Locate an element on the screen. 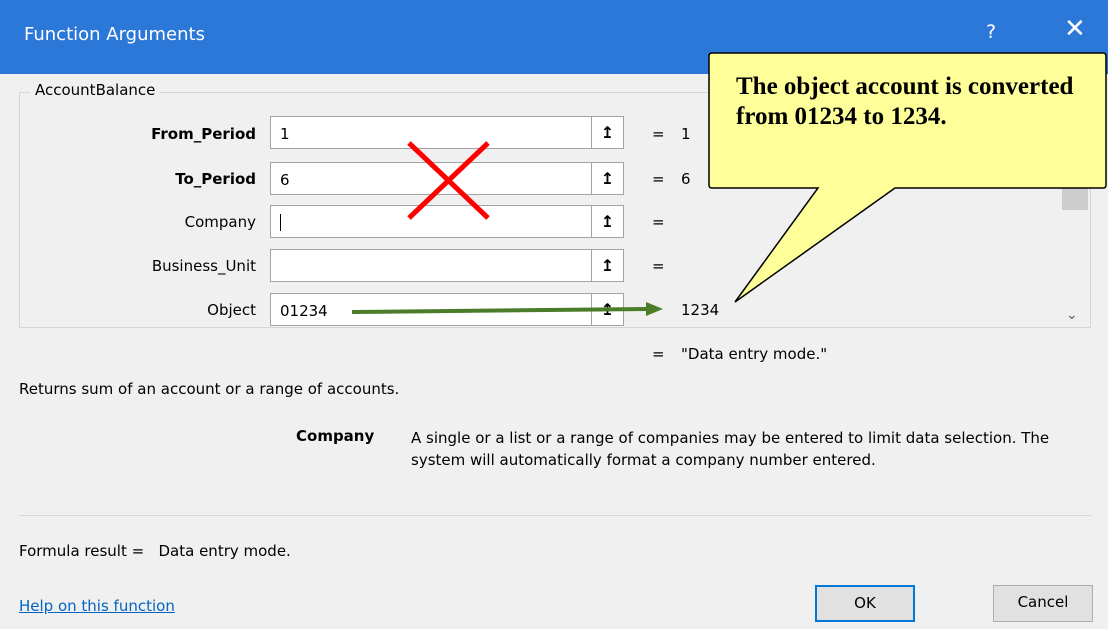  from-period-label: From_Period is located at coordinates (203, 134).